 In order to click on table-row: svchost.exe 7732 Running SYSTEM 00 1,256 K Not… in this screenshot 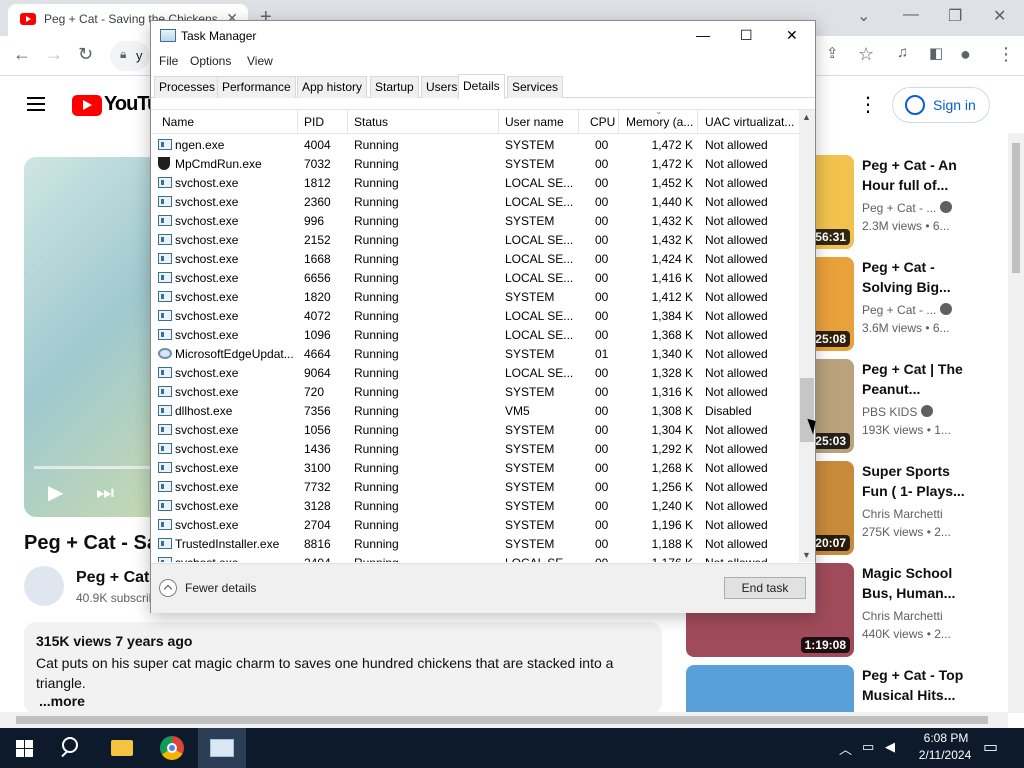, I will do `click(475, 486)`.